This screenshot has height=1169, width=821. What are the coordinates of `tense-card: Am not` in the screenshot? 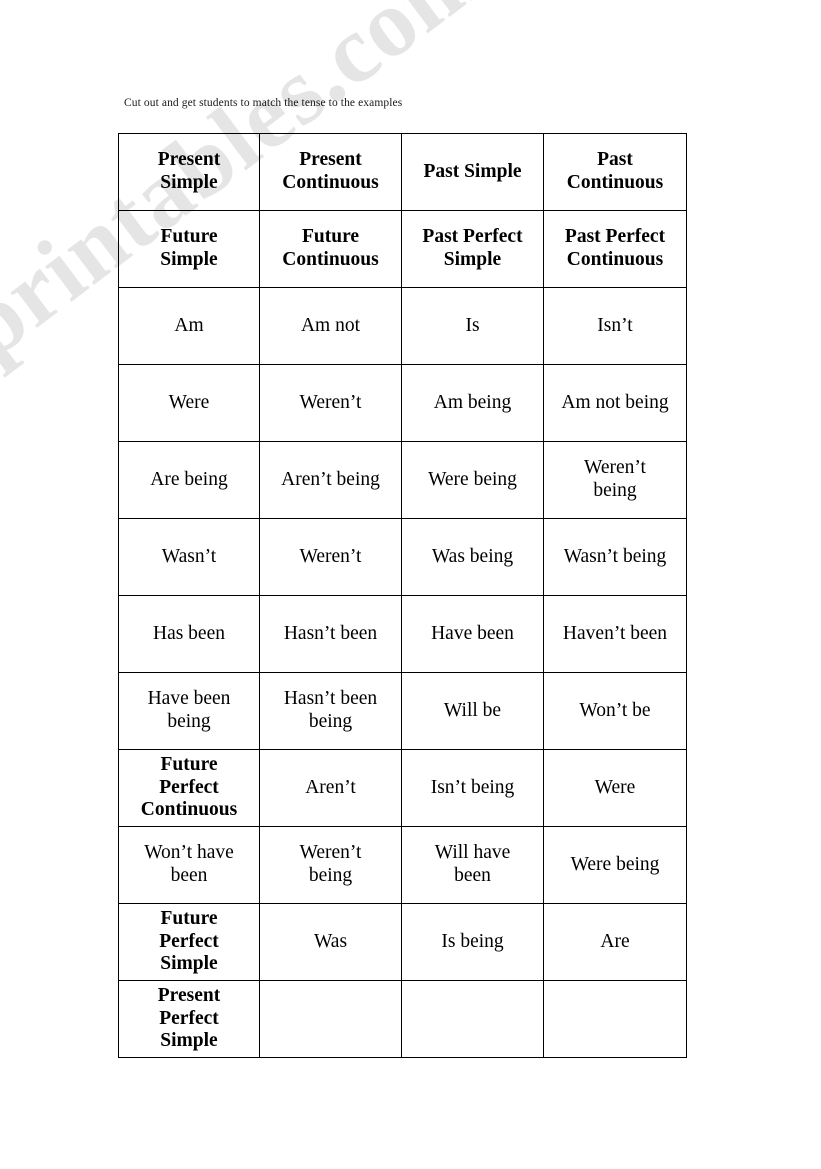 It's located at (330, 326).